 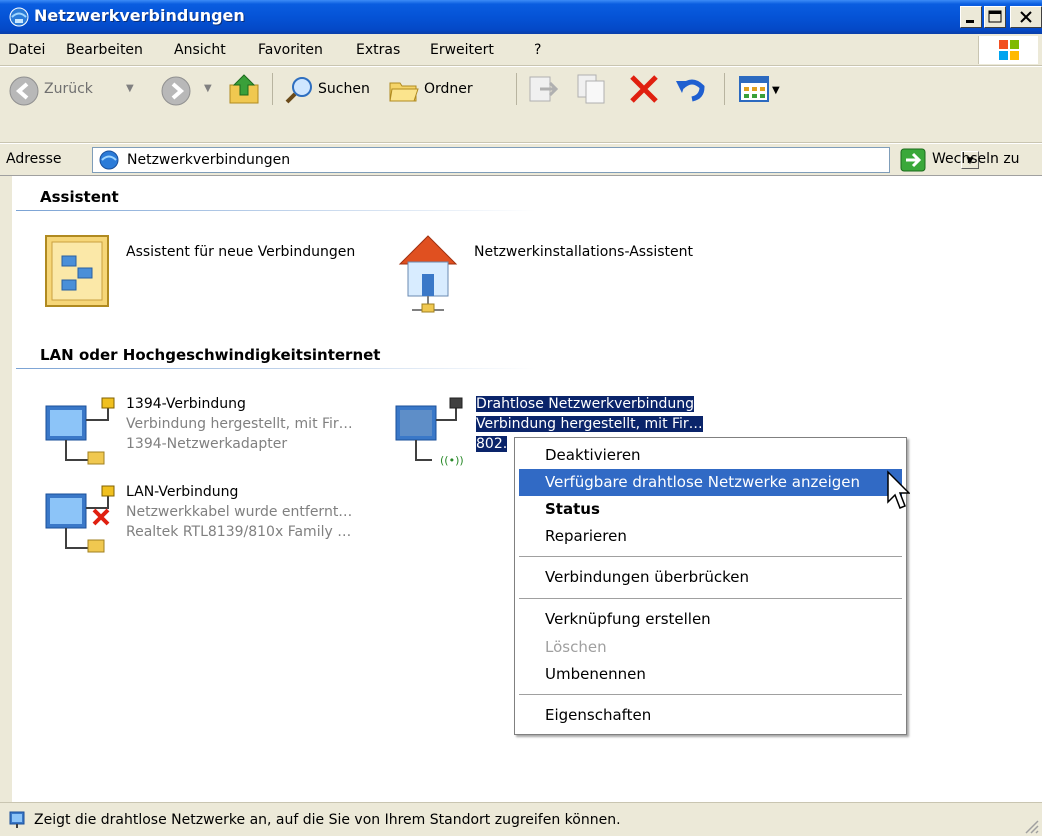 What do you see at coordinates (710, 455) in the screenshot?
I see `ctx-disable: Deaktivieren` at bounding box center [710, 455].